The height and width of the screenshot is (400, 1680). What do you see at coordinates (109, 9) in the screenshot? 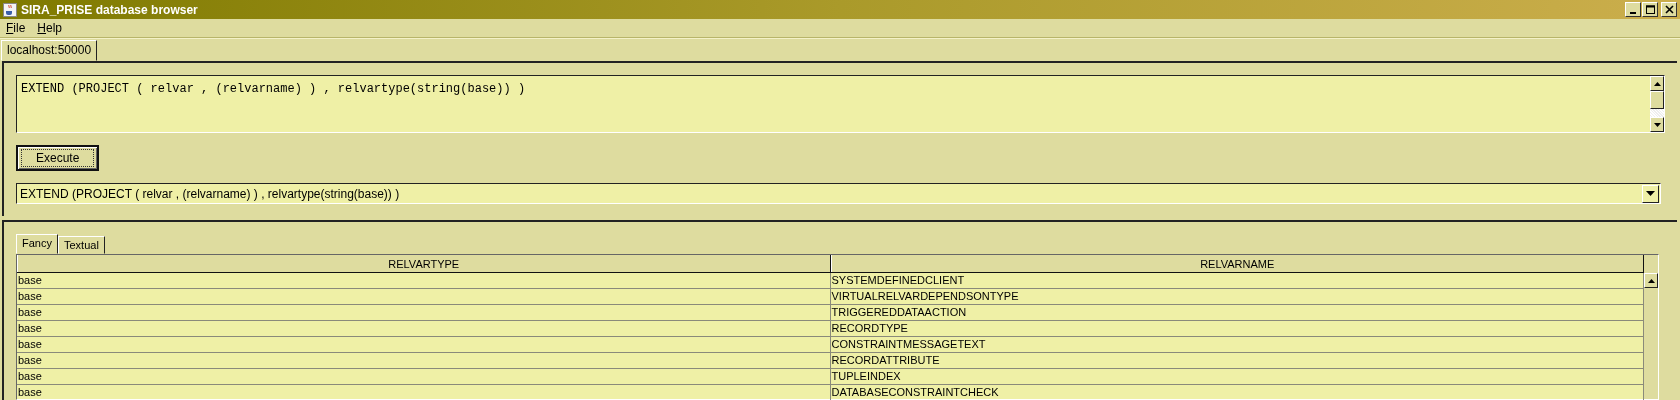
I see `window-title: SIRA_PRISE database browser` at bounding box center [109, 9].